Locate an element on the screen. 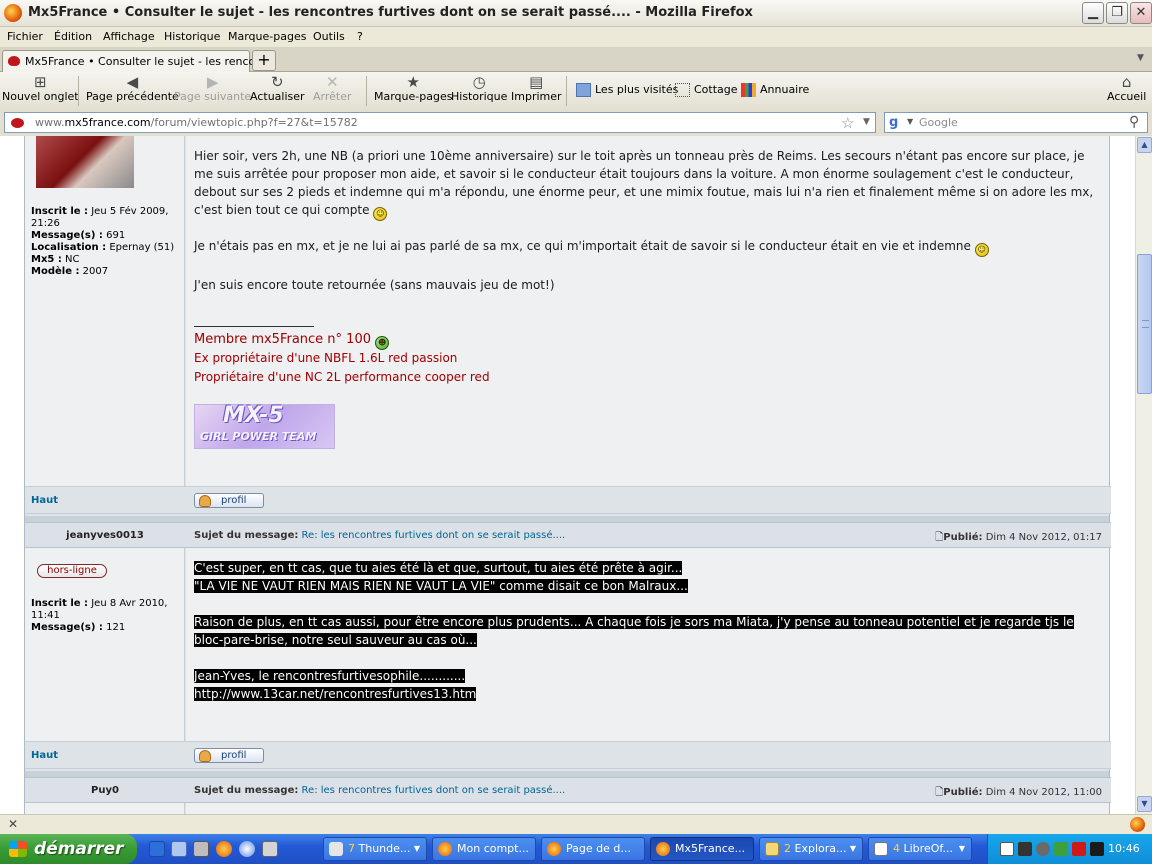 The image size is (1152, 864). home-label: Accueil is located at coordinates (1127, 96).